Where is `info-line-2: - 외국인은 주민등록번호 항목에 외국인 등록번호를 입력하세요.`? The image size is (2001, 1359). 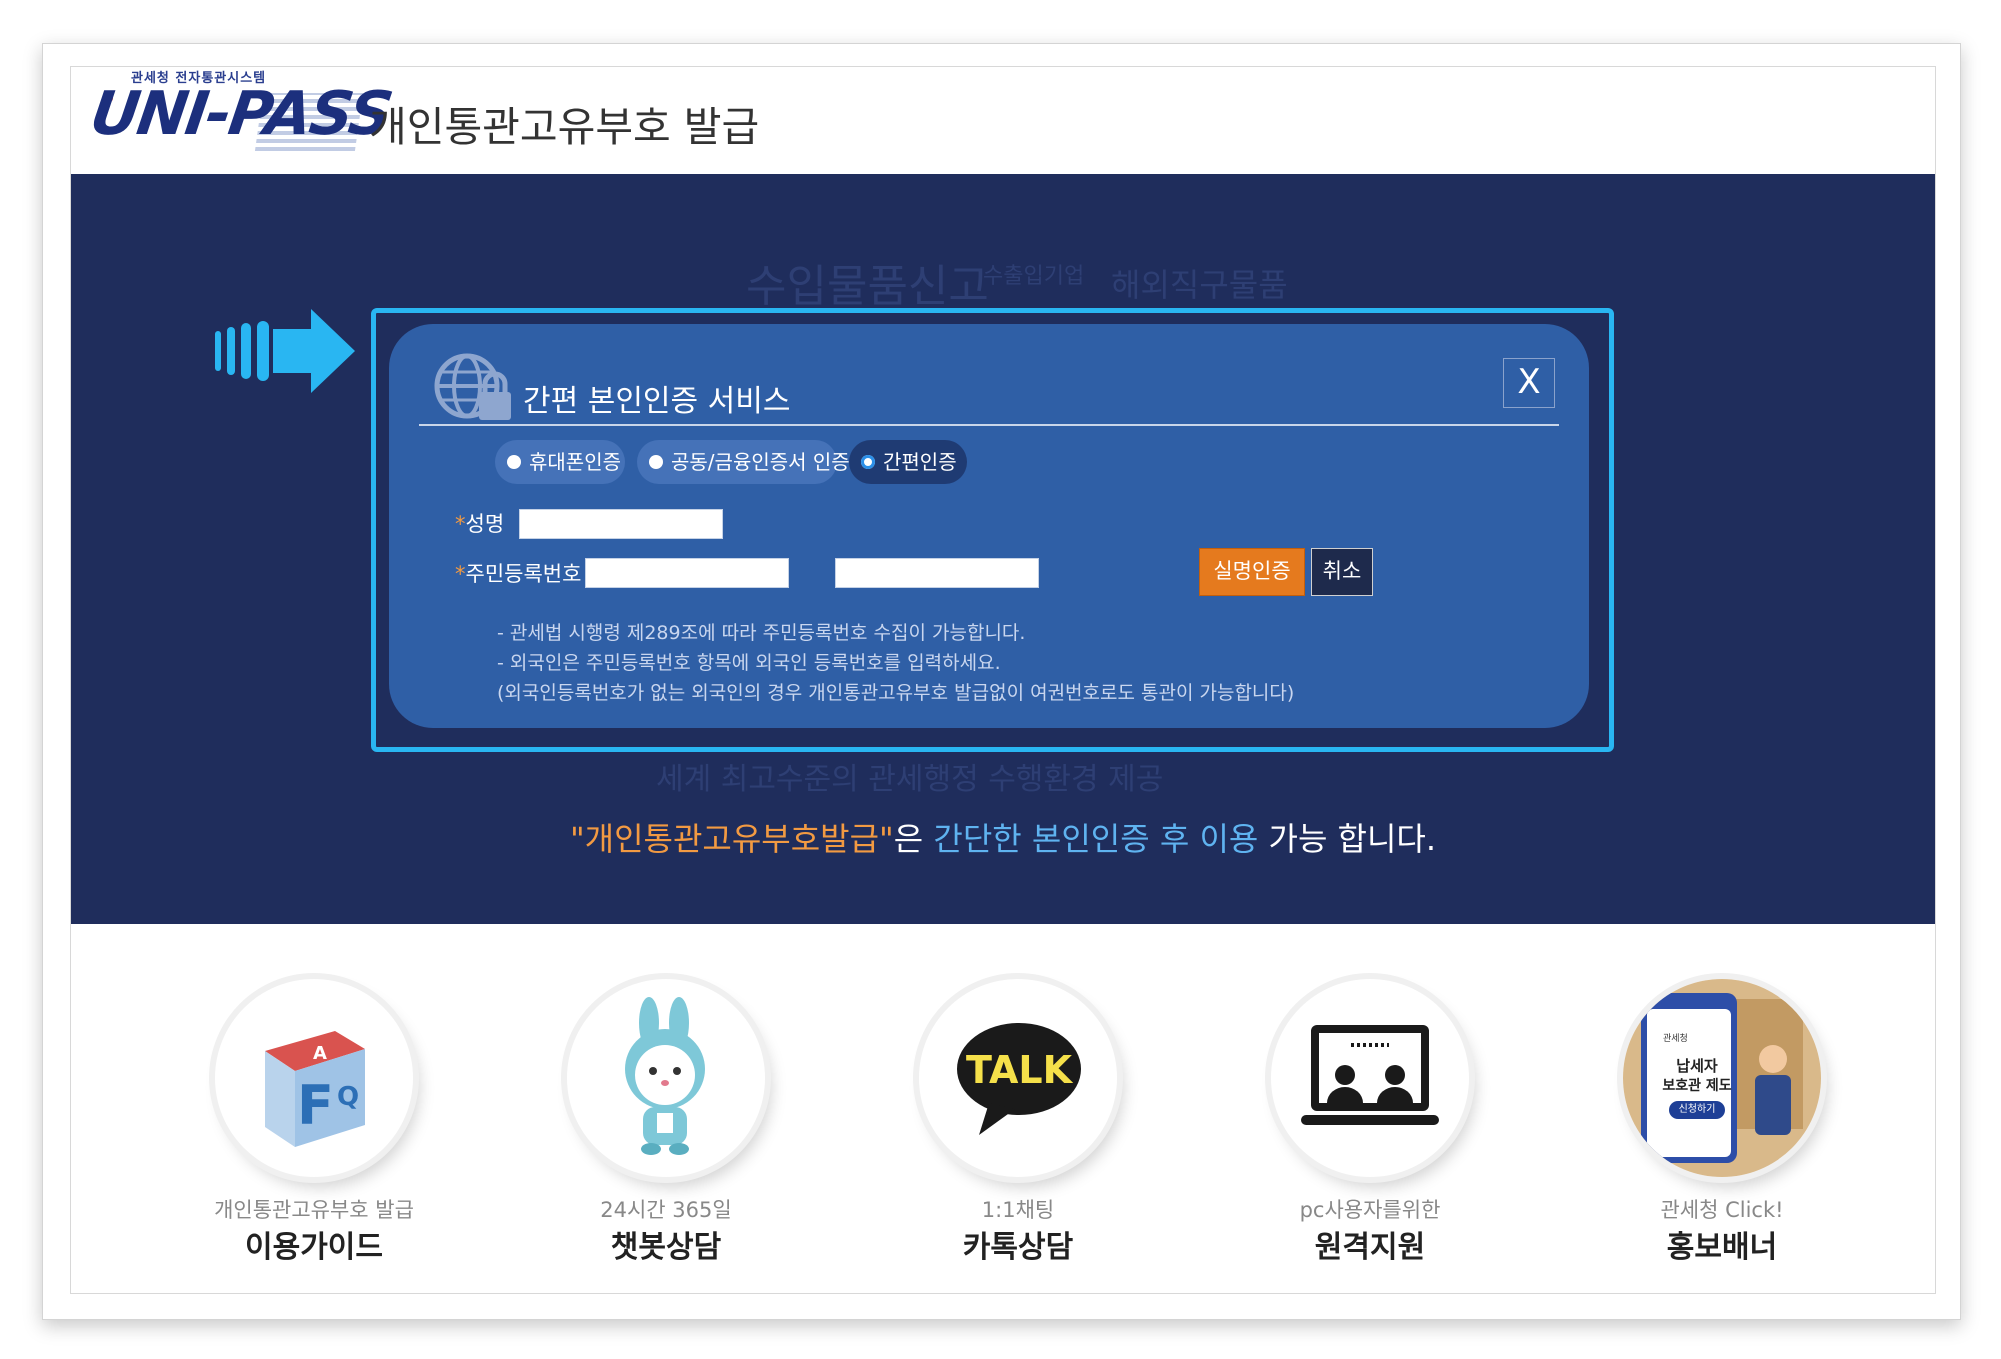 info-line-2: - 외국인은 주민등록번호 항목에 외국인 등록번호를 입력하세요. is located at coordinates (749, 663).